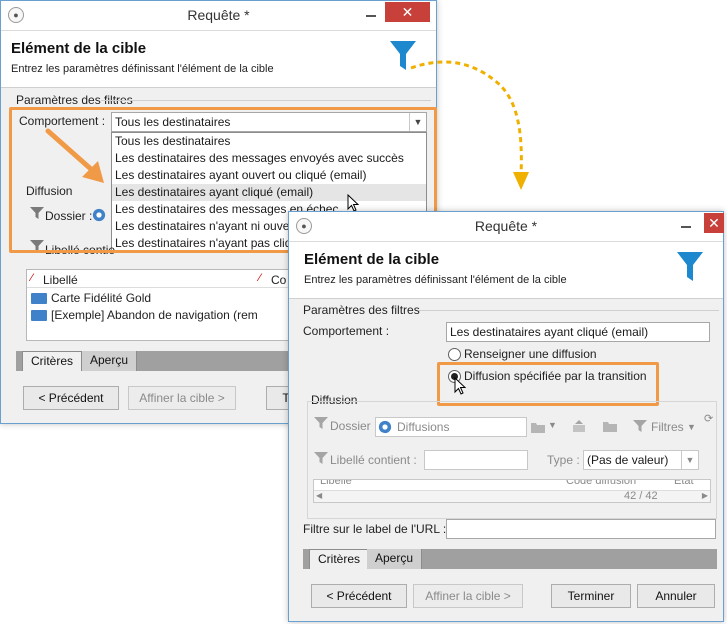  I want to click on row-label: [Exemple] Abandon de navigation (rem, so click(154, 315).